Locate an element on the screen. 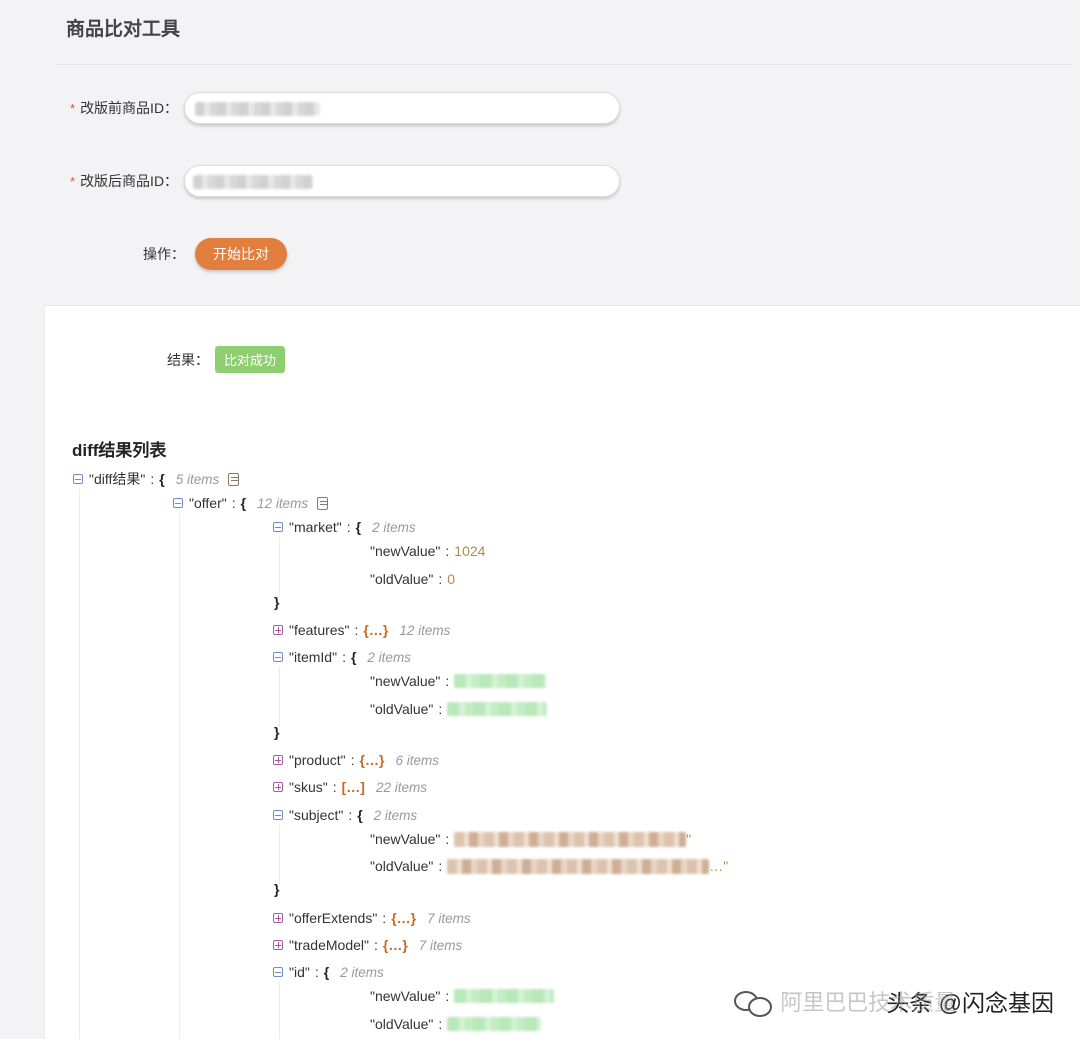 The height and width of the screenshot is (1039, 1080). tree-node-trademodel: "tradeModel" : {…} 7 items is located at coordinates (367, 945).